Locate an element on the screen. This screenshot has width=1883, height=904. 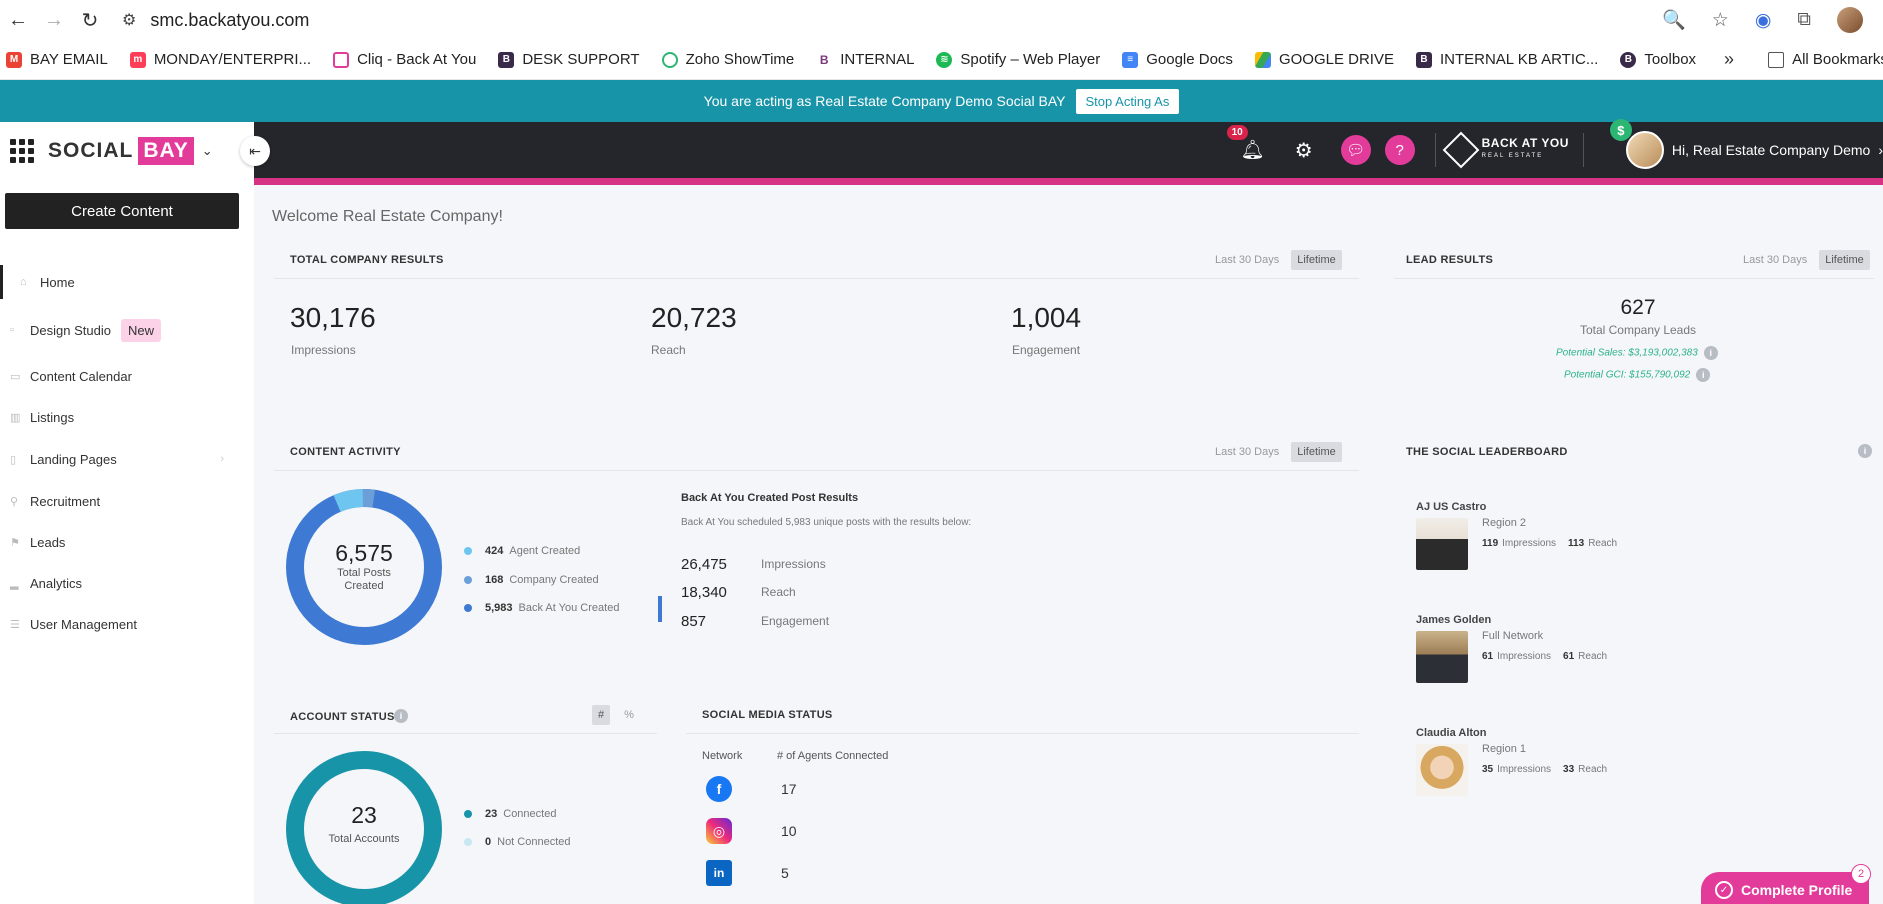
bookmark-7: ≡ Google Docs is located at coordinates (1177, 59).